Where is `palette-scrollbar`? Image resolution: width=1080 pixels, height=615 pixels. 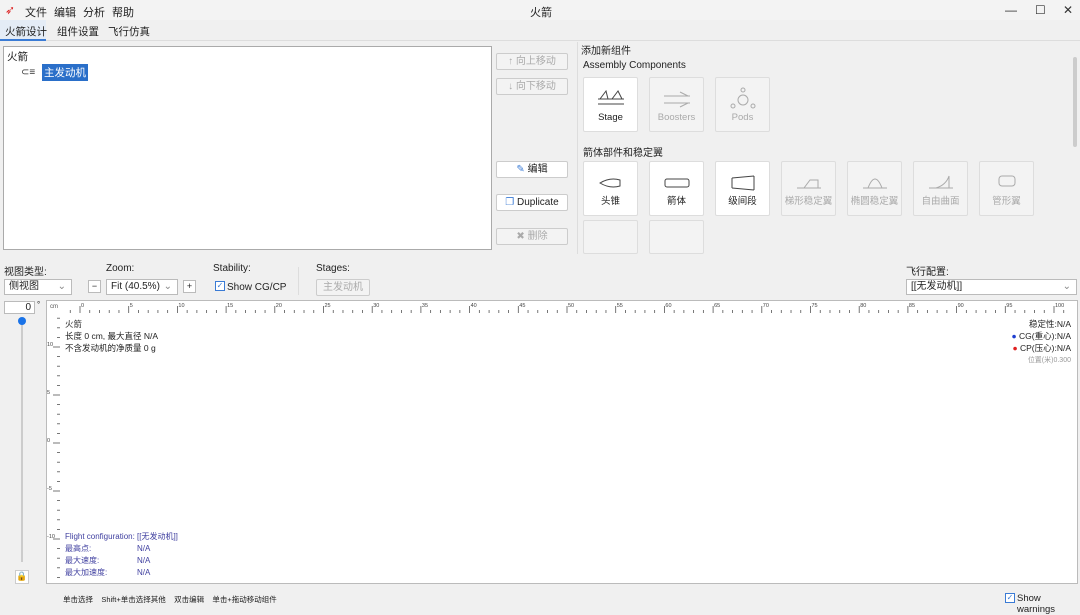 palette-scrollbar is located at coordinates (1075, 102).